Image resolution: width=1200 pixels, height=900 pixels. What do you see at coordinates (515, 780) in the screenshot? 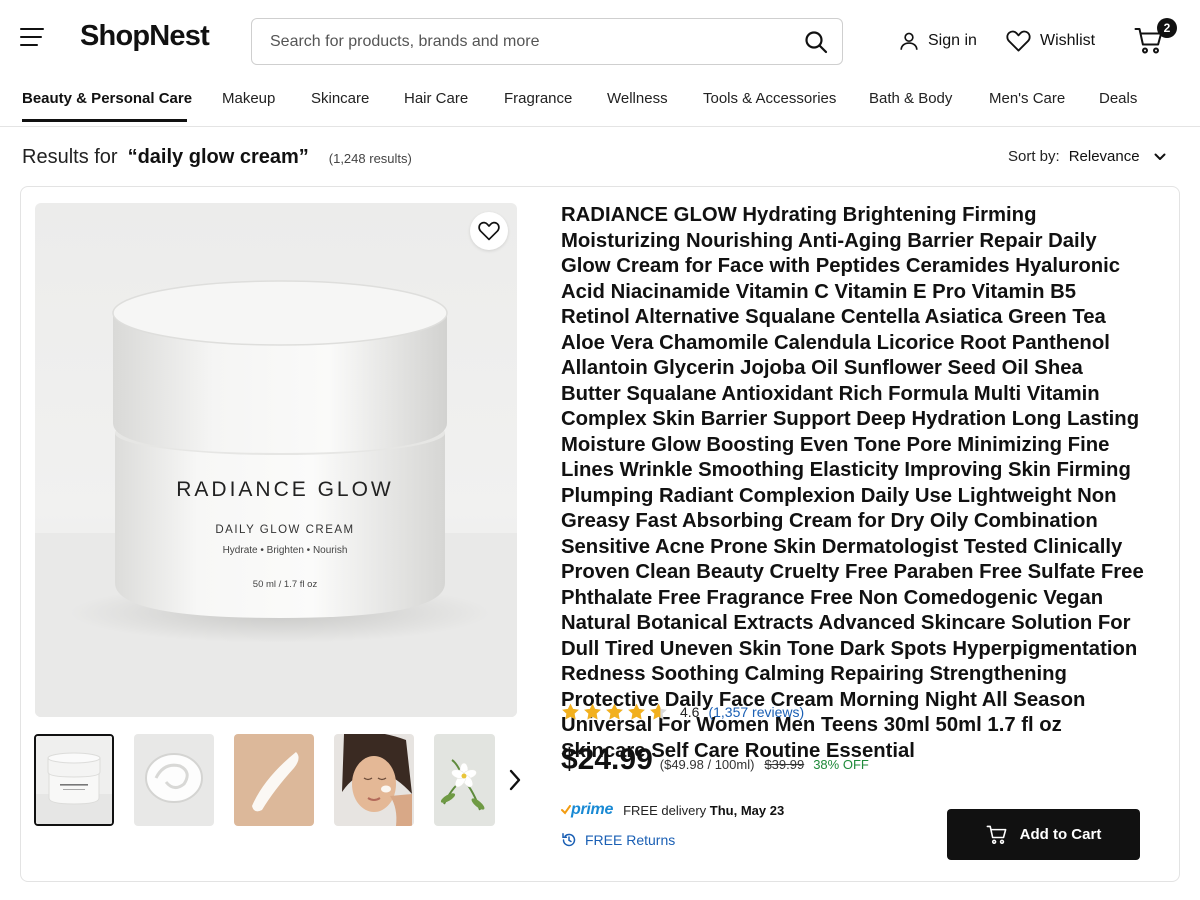
I see `thumbnails-next-arrow` at bounding box center [515, 780].